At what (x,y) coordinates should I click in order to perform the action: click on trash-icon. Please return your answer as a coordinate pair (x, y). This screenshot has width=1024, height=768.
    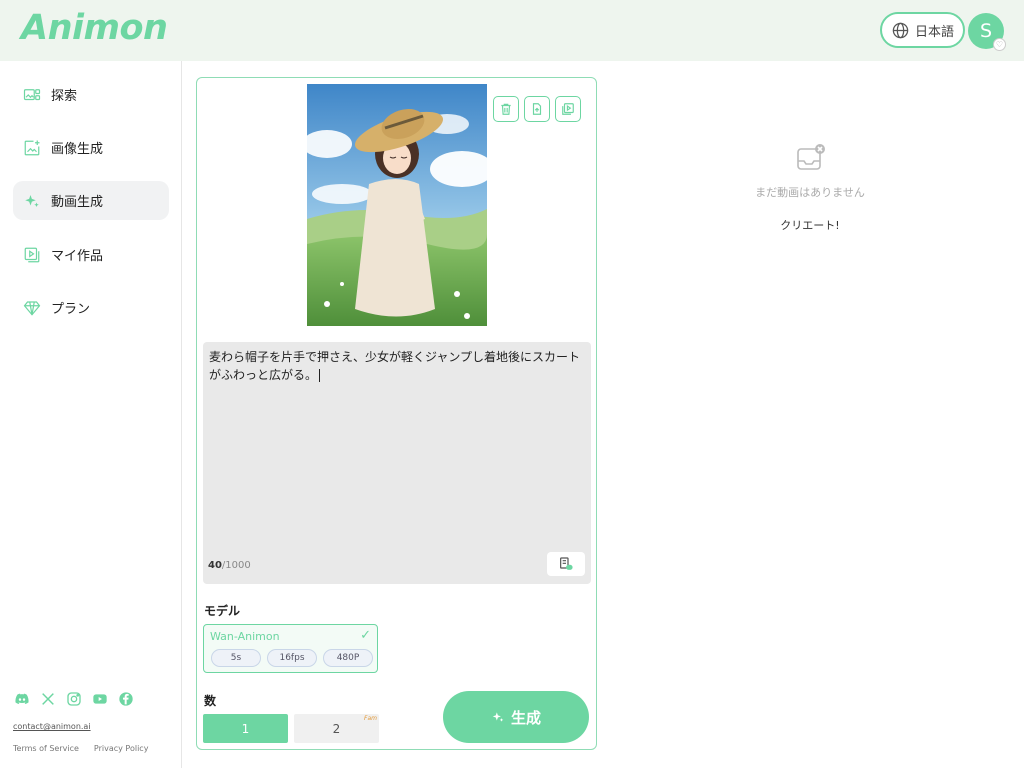
    Looking at the image, I should click on (506, 109).